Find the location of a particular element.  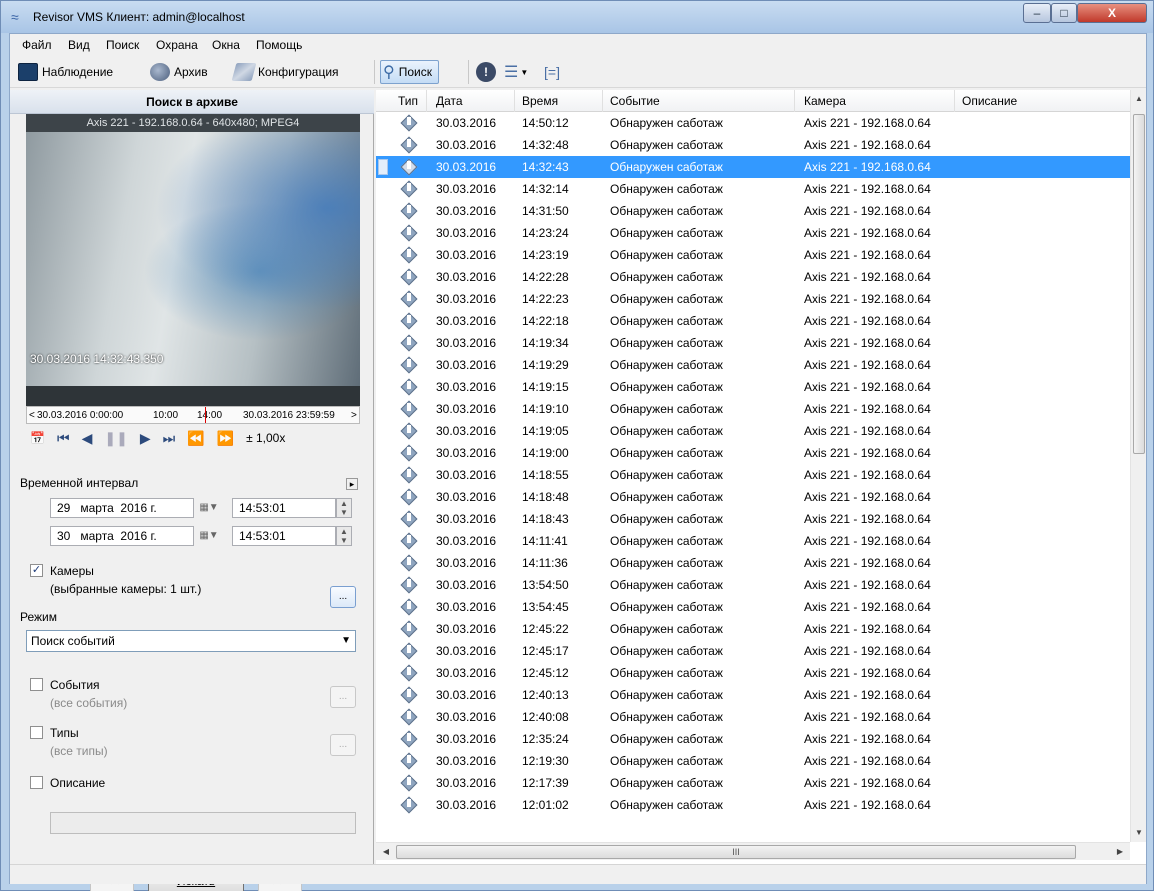

col-camera: Камера is located at coordinates (825, 101).